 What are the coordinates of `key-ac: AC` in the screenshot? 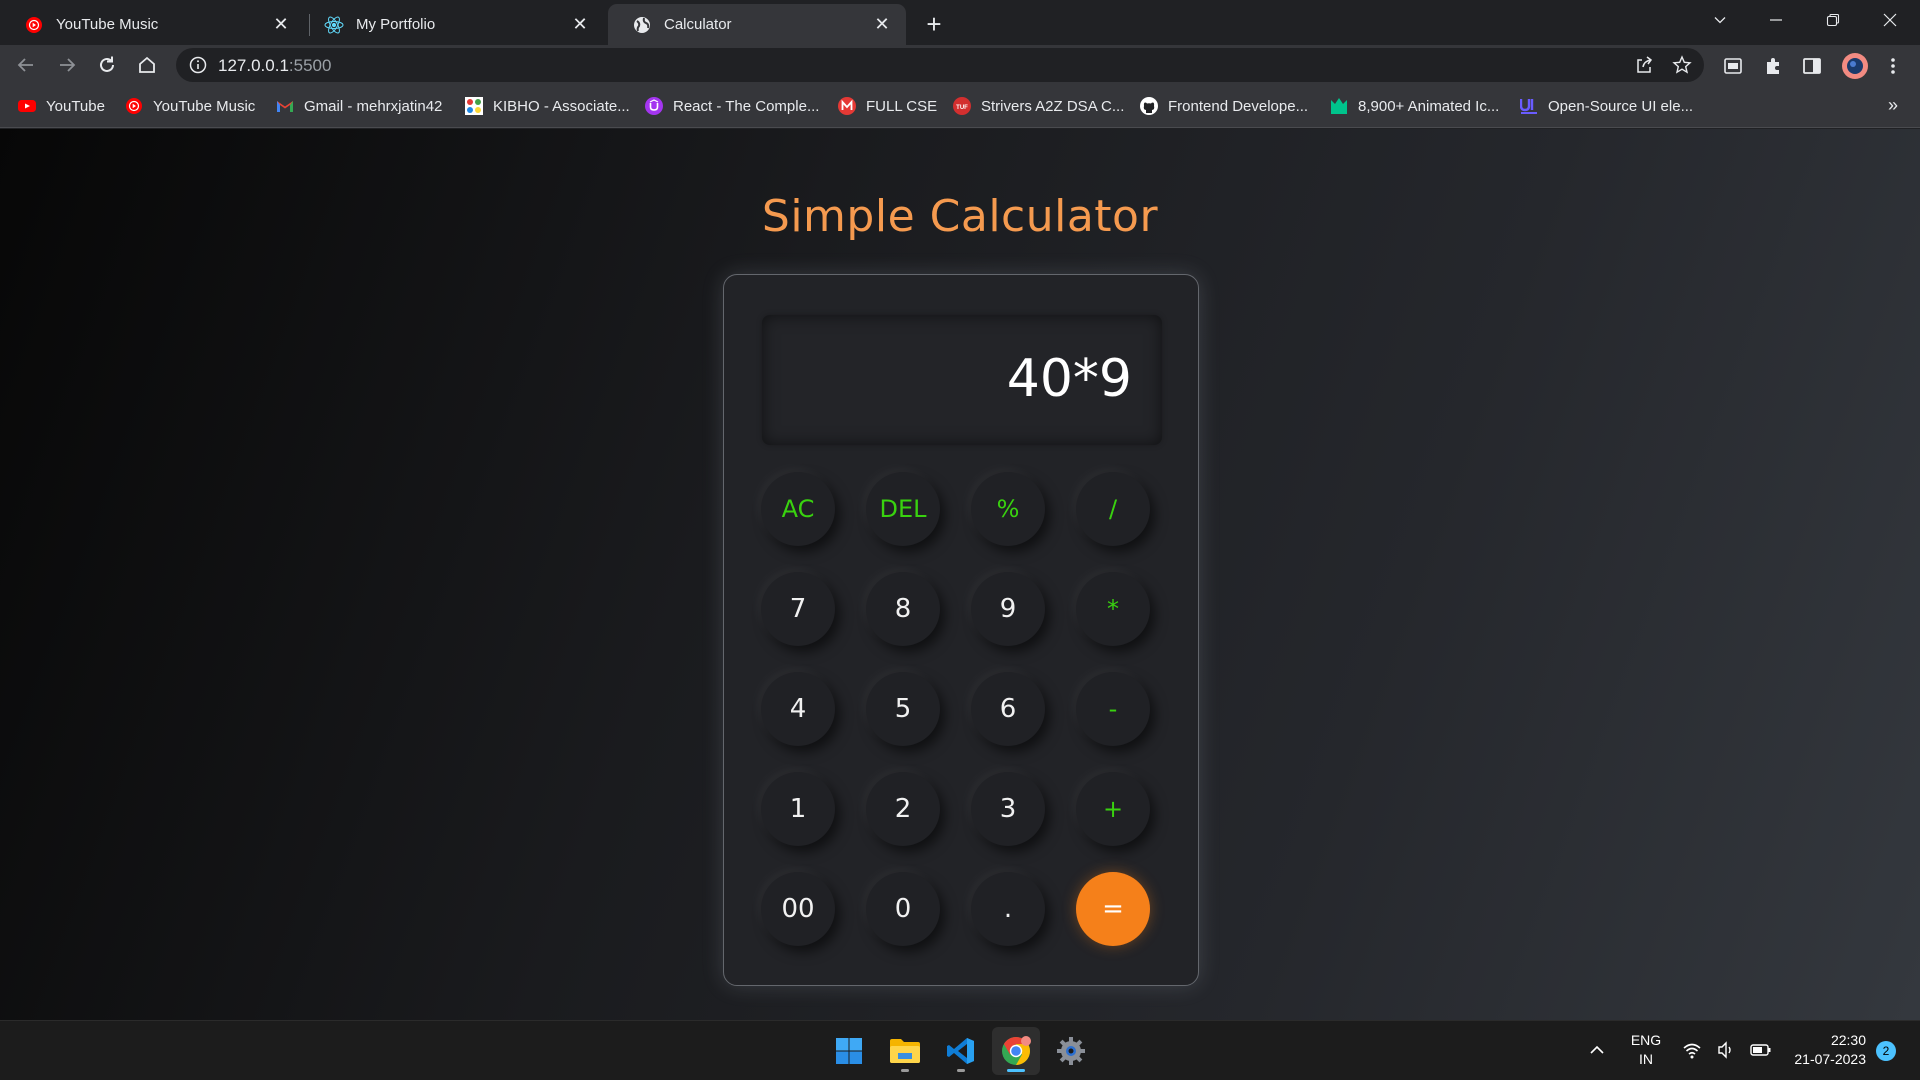 It's located at (798, 509).